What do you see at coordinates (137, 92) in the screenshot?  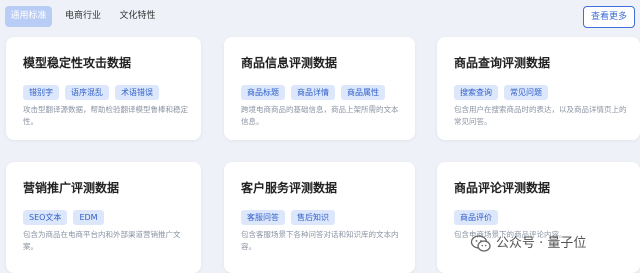 I see `tag: 术语错误` at bounding box center [137, 92].